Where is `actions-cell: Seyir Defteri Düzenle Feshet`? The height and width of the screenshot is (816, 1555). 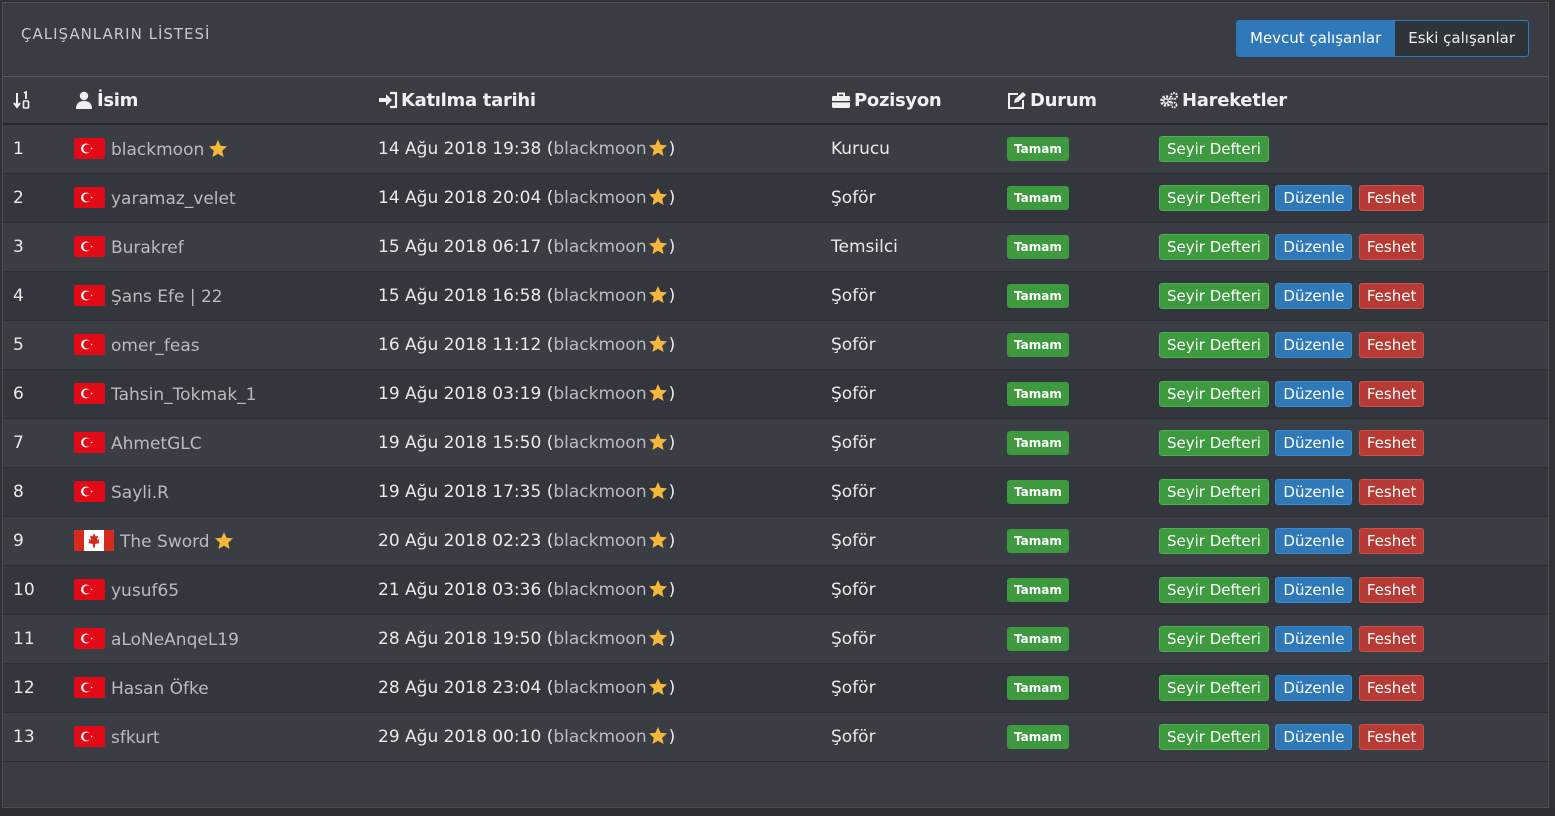 actions-cell: Seyir Defteri Düzenle Feshet is located at coordinates (1351, 589).